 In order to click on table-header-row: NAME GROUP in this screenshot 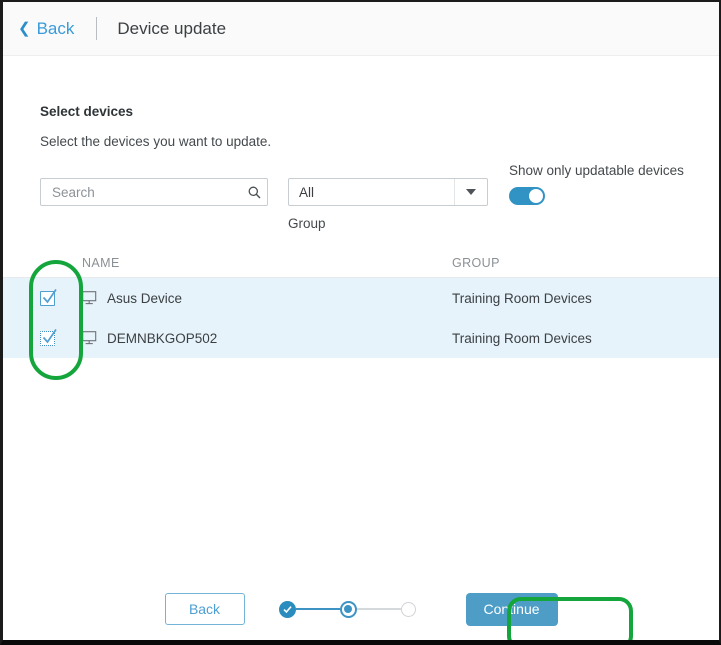, I will do `click(361, 263)`.